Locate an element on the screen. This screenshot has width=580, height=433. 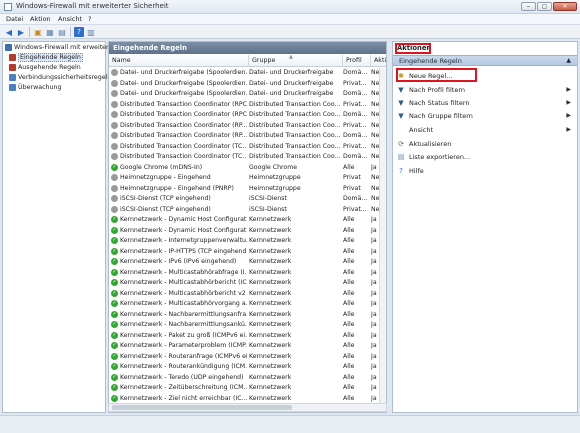
properties-icon: ▦ is located at coordinates (50, 32).